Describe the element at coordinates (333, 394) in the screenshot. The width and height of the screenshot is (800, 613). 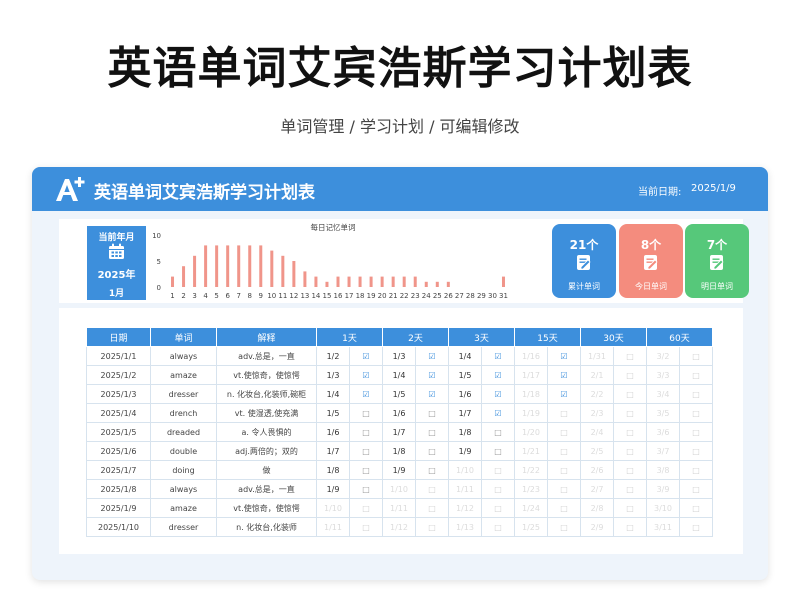
I see `cell-review-date: 1/4` at that location.